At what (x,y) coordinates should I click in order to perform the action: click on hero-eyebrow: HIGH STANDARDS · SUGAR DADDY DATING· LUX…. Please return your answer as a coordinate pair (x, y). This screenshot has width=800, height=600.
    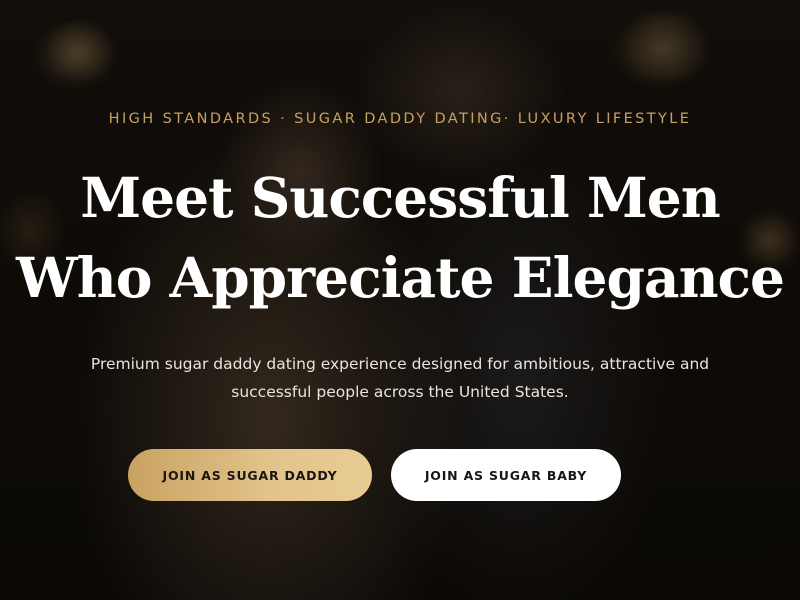
    Looking at the image, I should click on (400, 119).